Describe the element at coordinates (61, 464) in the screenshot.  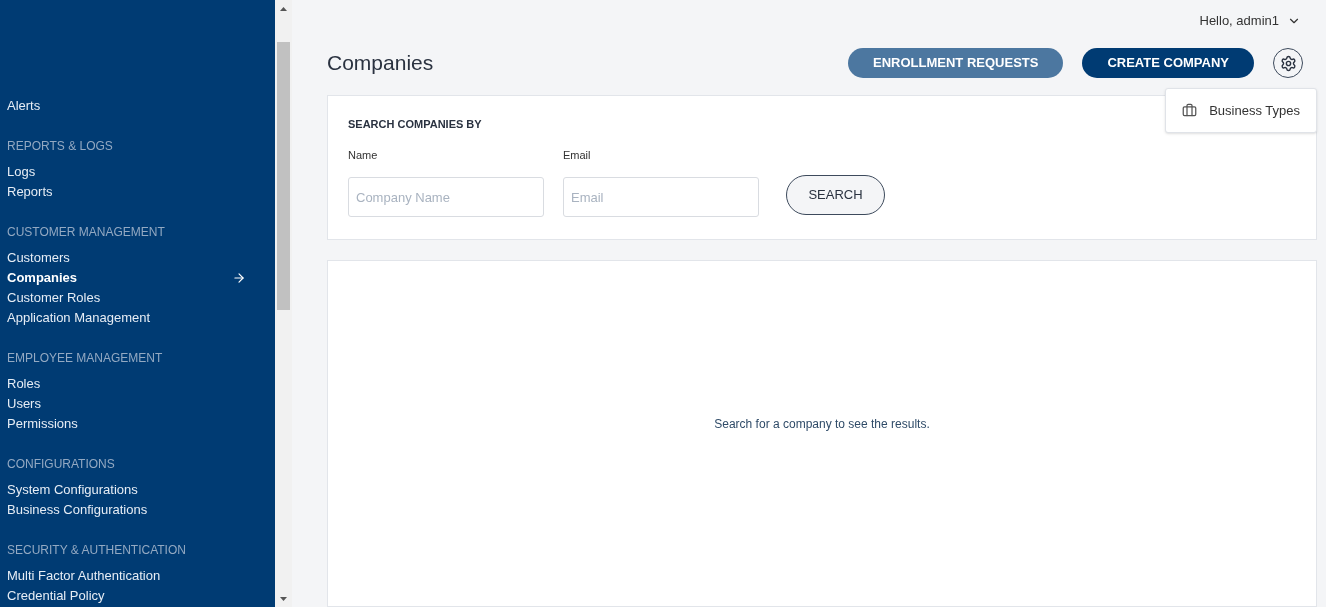
I see `section-header: CONFIGURATIONS` at that location.